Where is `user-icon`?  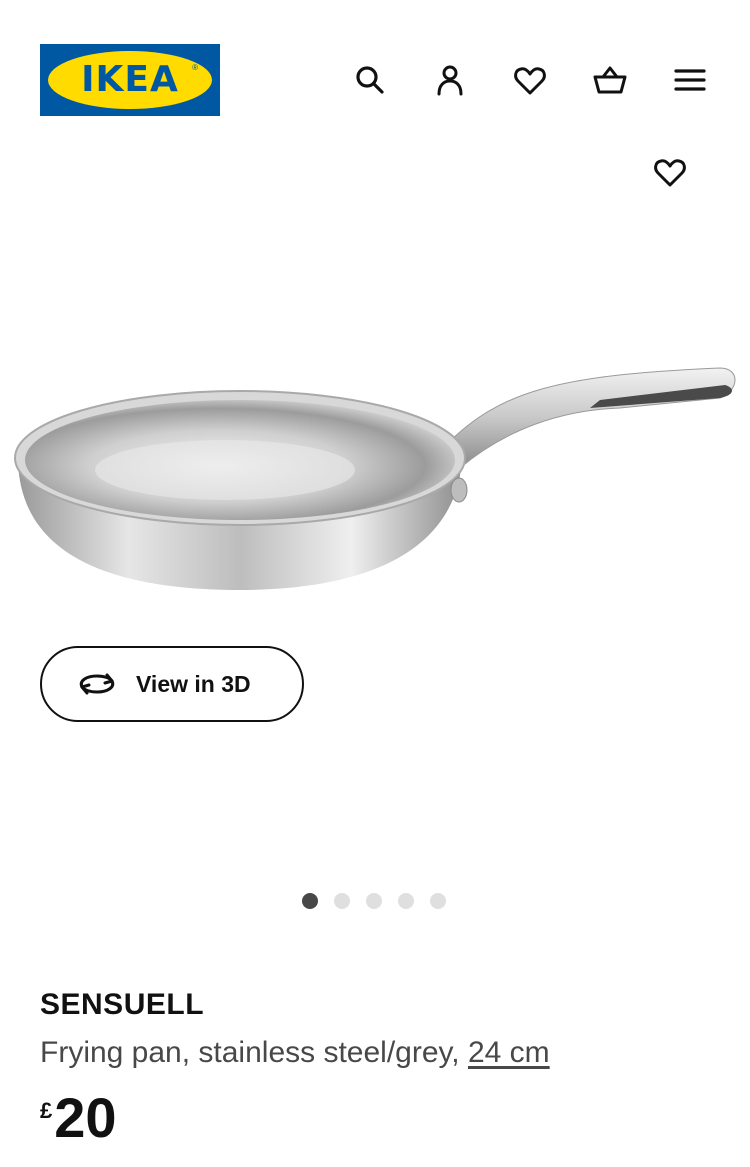 user-icon is located at coordinates (450, 80).